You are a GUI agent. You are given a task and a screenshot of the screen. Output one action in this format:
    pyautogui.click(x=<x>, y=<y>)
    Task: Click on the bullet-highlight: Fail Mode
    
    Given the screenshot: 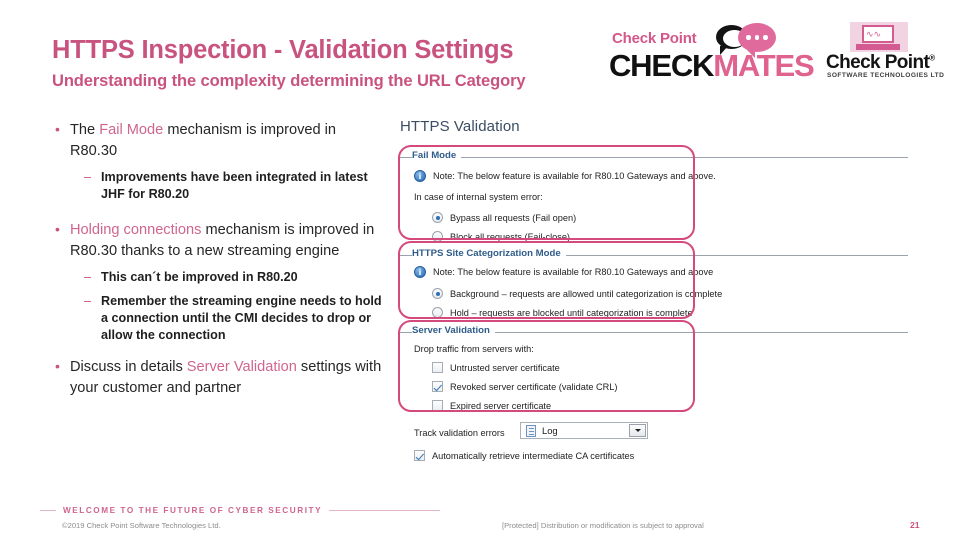 What is the action you would take?
    pyautogui.click(x=131, y=130)
    